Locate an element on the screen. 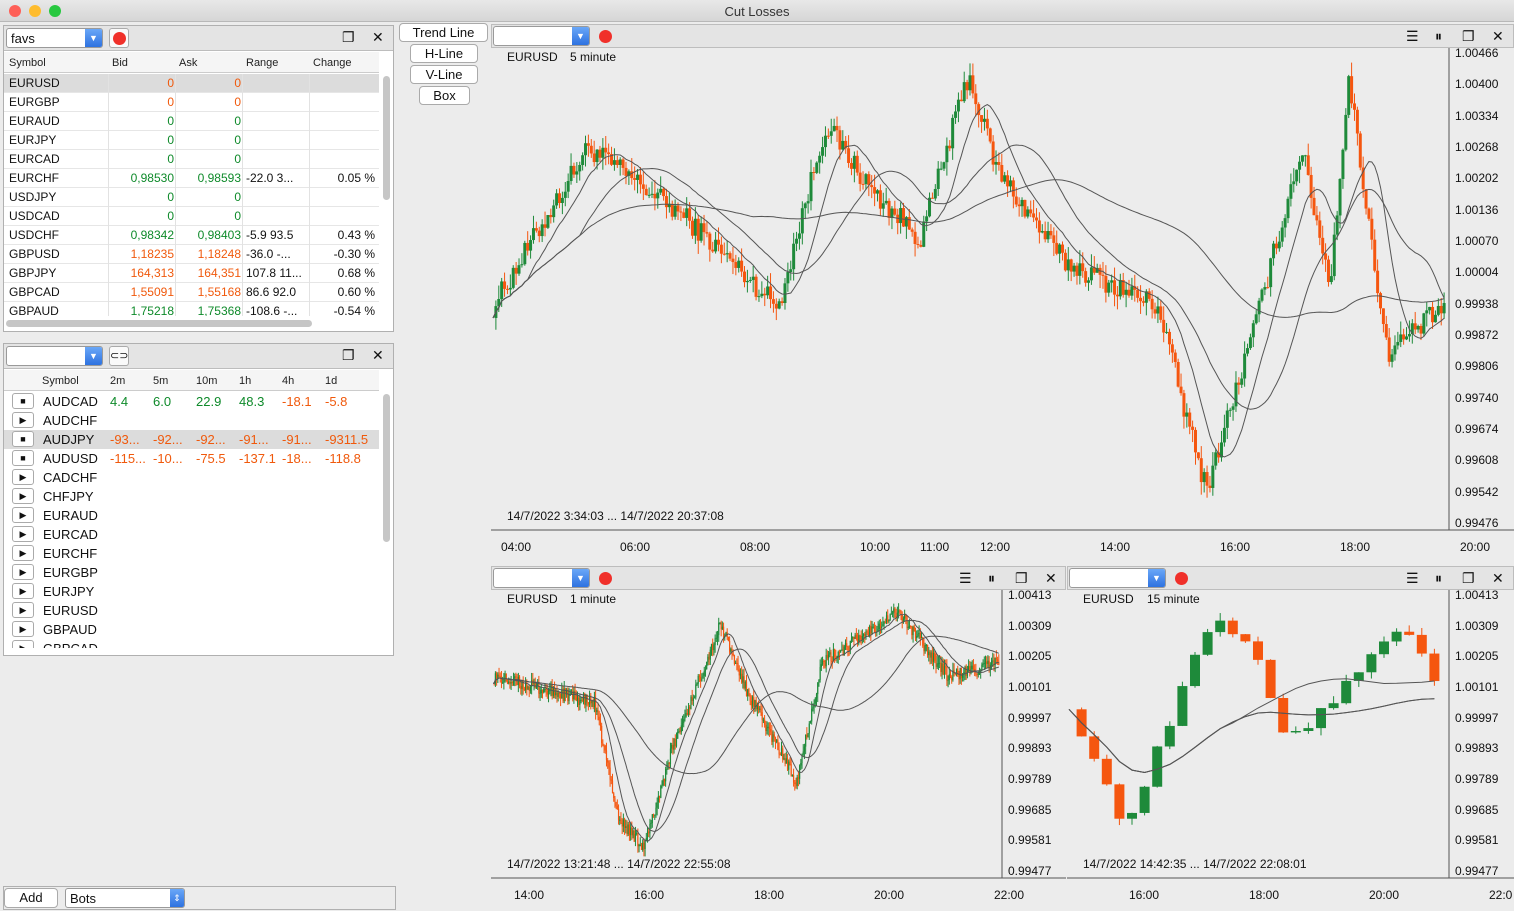  list-item: ▶ GBPAUD is located at coordinates (191, 629).